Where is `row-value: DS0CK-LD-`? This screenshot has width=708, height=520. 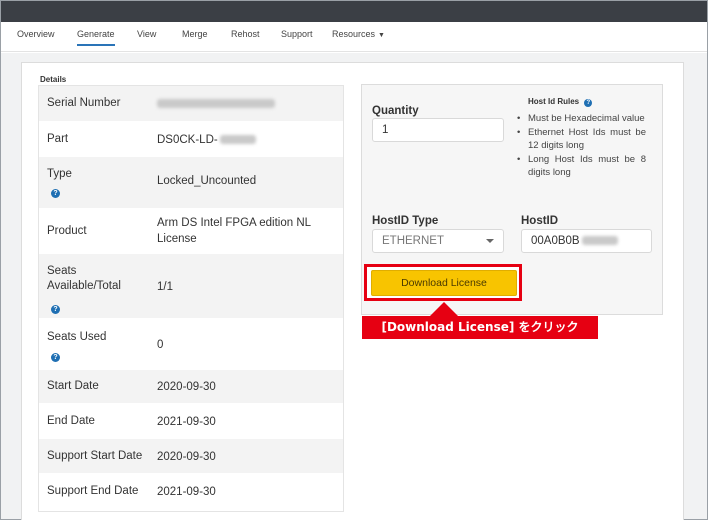 row-value: DS0CK-LD- is located at coordinates (247, 140).